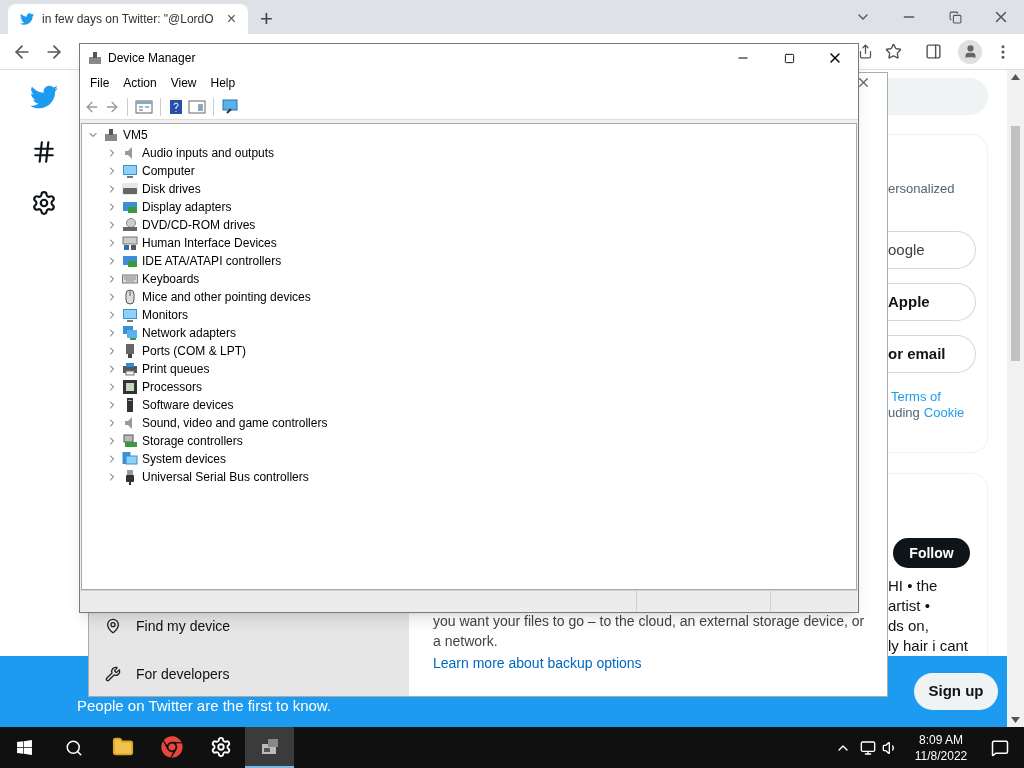 This screenshot has width=1024, height=768. Describe the element at coordinates (122, 746) in the screenshot. I see `folder-icon` at that location.